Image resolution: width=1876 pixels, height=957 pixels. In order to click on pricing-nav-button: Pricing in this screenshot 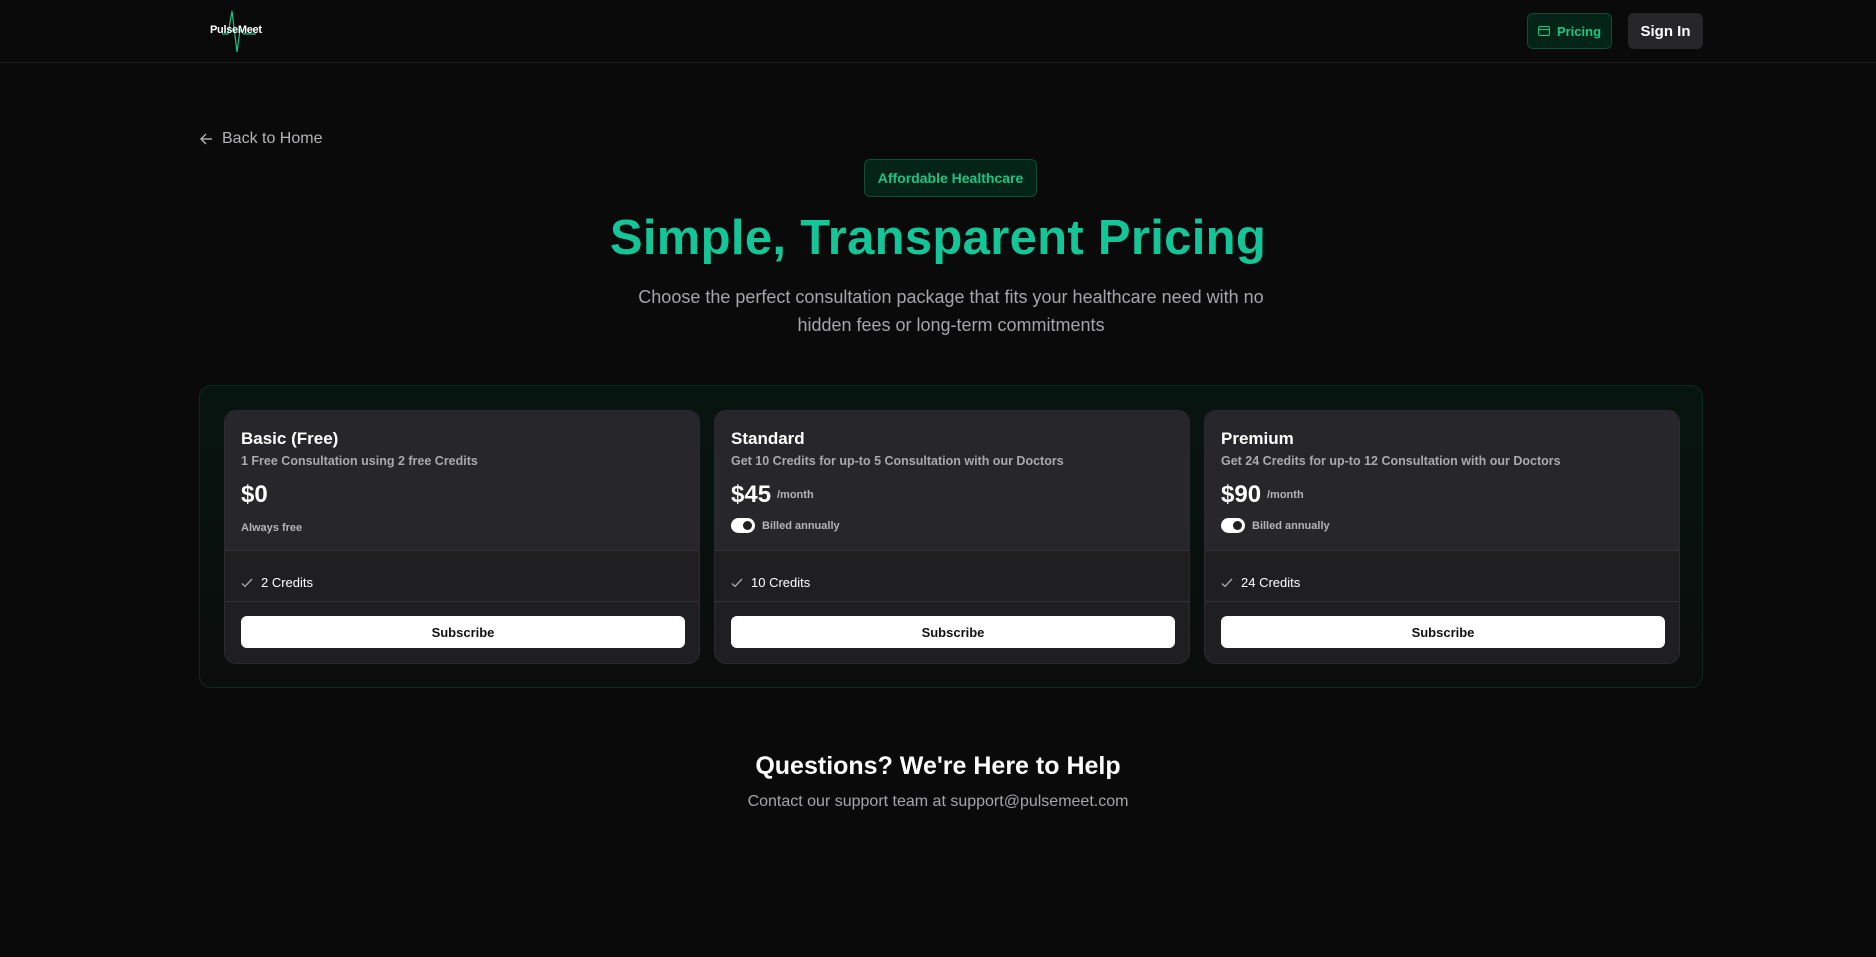, I will do `click(1569, 31)`.